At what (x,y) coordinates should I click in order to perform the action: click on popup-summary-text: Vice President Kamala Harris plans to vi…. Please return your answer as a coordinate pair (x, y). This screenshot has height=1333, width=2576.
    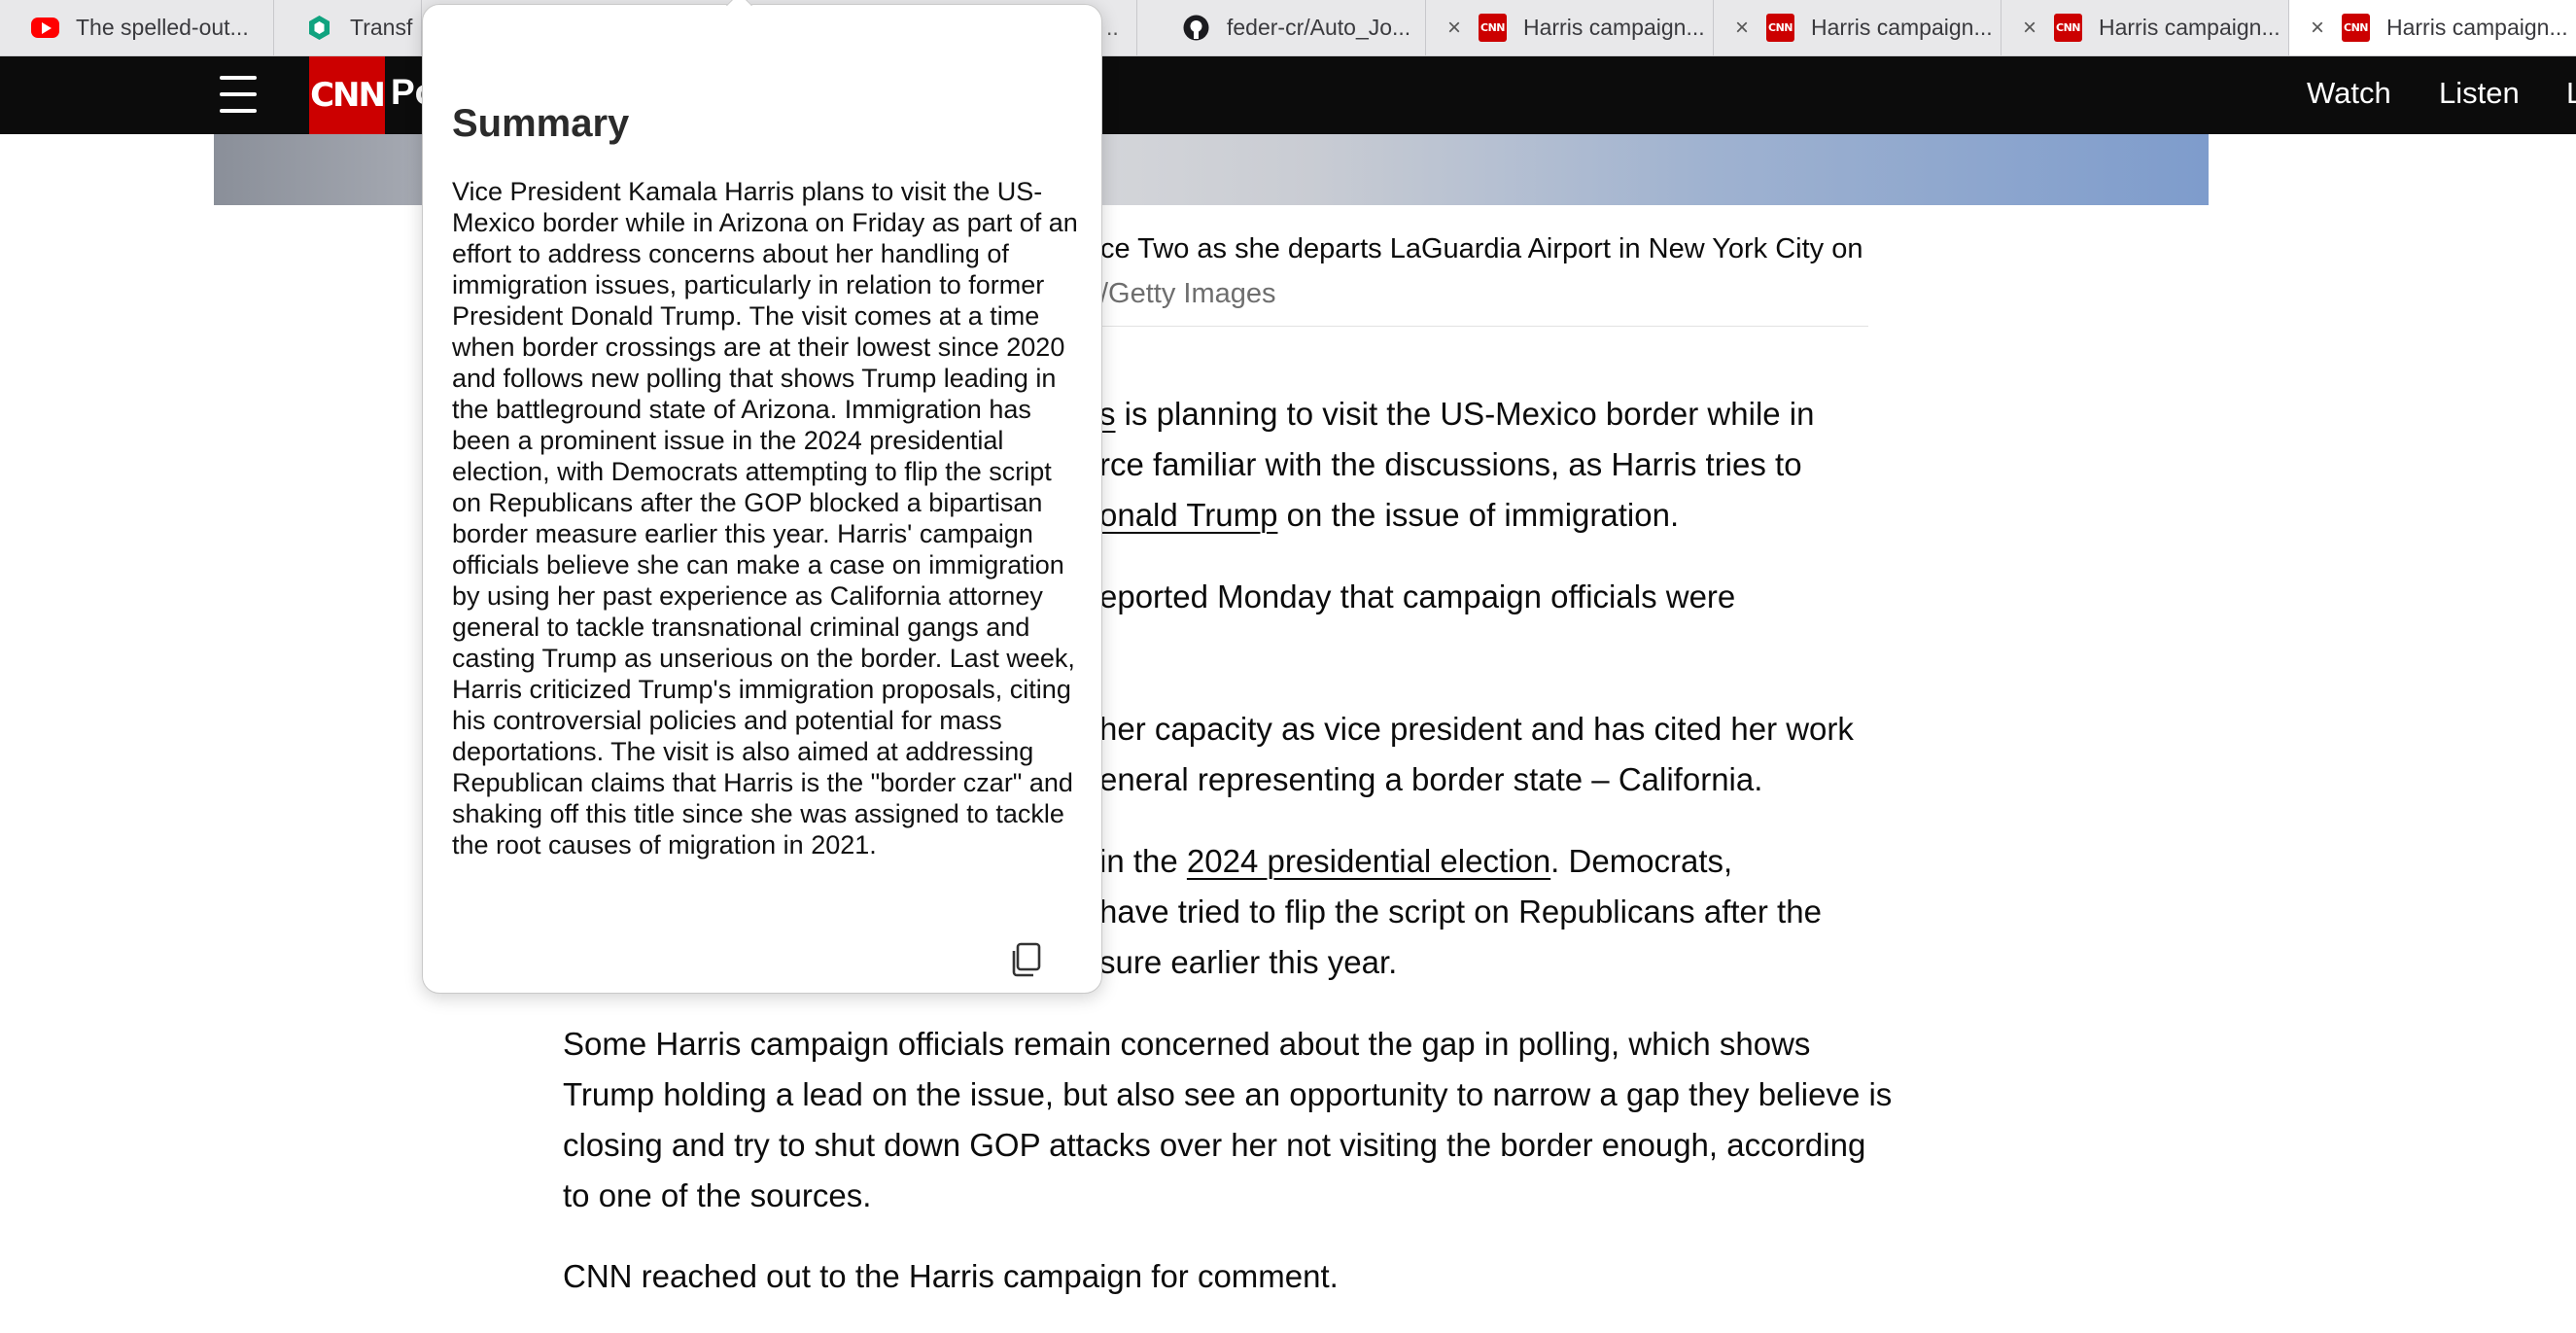
    Looking at the image, I should click on (765, 518).